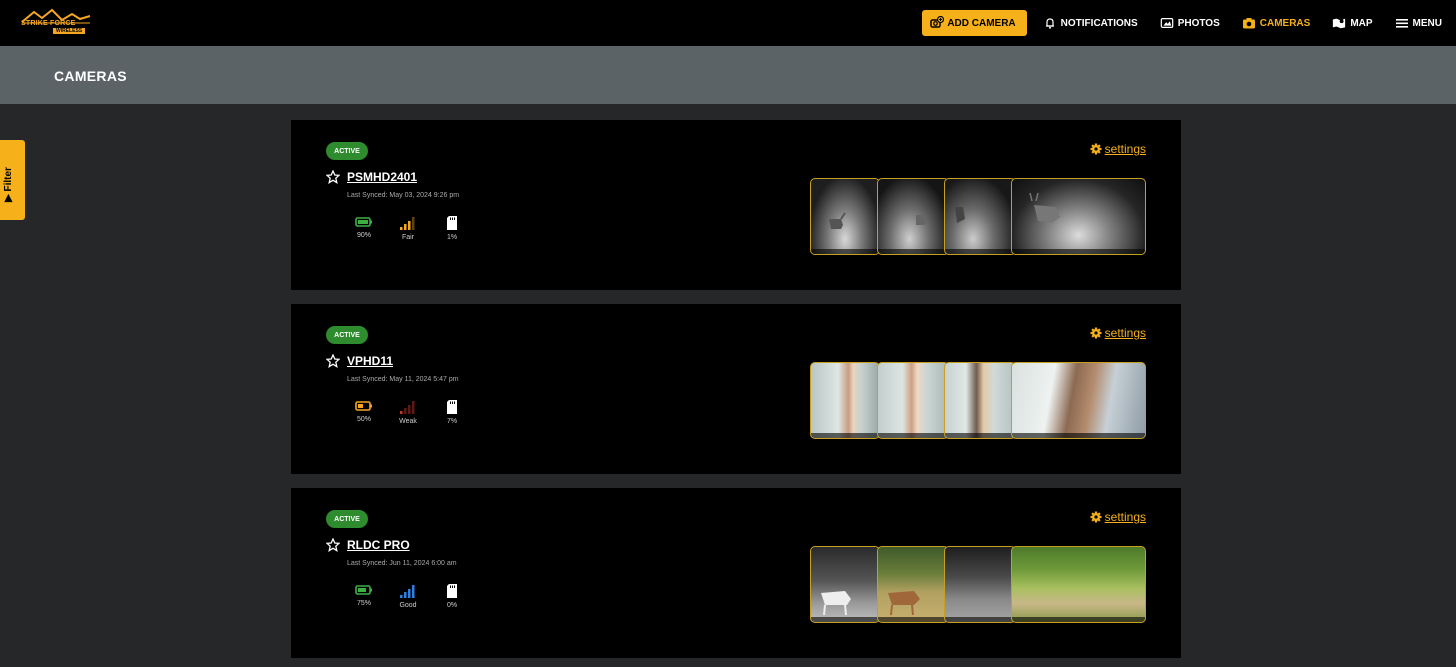 Image resolution: width=1456 pixels, height=667 pixels. What do you see at coordinates (981, 23) in the screenshot?
I see `add-camera-label: ADD CAMERA` at bounding box center [981, 23].